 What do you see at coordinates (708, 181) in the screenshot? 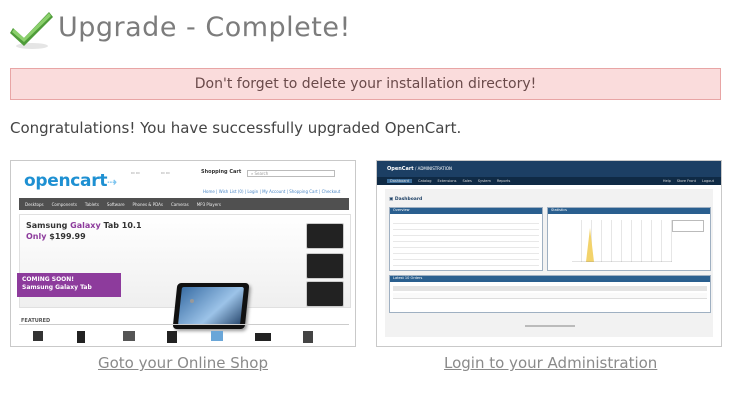
I see `admin-menu-item: Logout` at bounding box center [708, 181].